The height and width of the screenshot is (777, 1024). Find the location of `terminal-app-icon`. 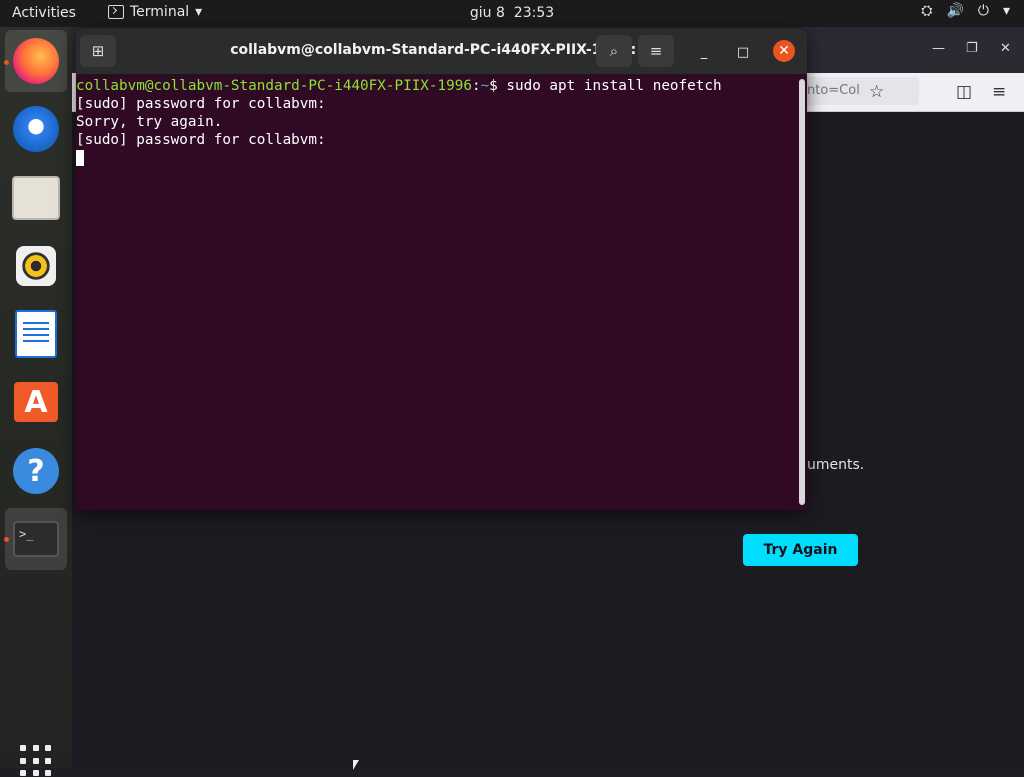

terminal-app-icon is located at coordinates (116, 12).